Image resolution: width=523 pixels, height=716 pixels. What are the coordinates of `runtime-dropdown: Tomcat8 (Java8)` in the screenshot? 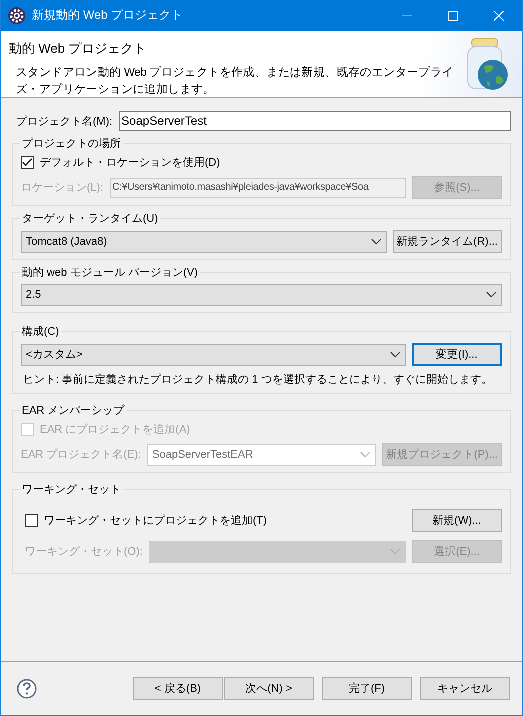 It's located at (204, 241).